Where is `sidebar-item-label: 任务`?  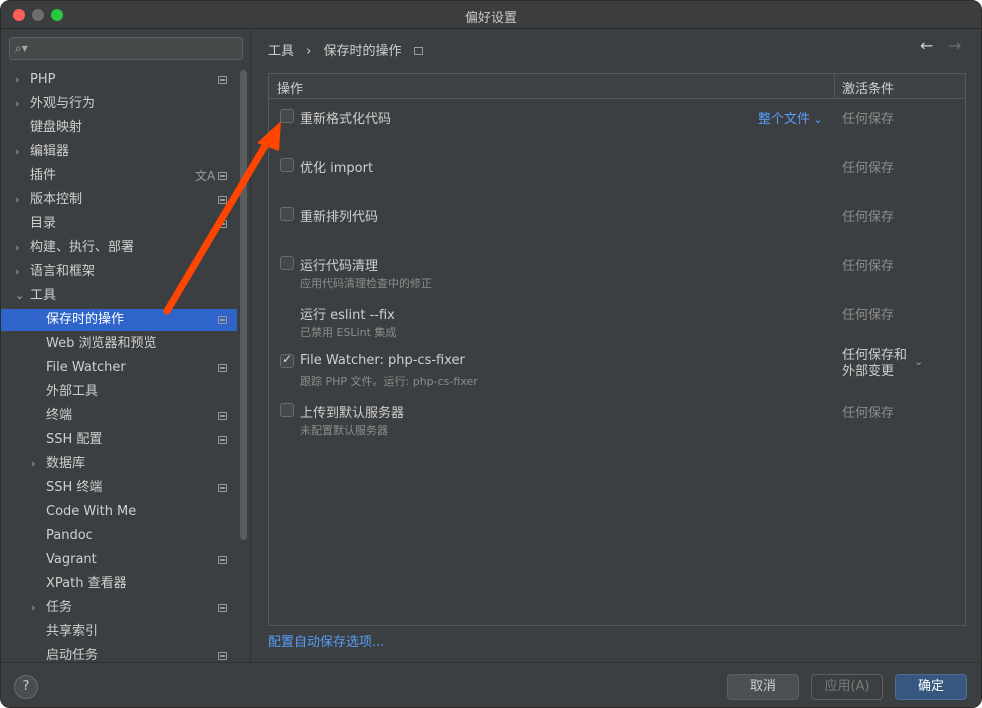 sidebar-item-label: 任务 is located at coordinates (59, 607).